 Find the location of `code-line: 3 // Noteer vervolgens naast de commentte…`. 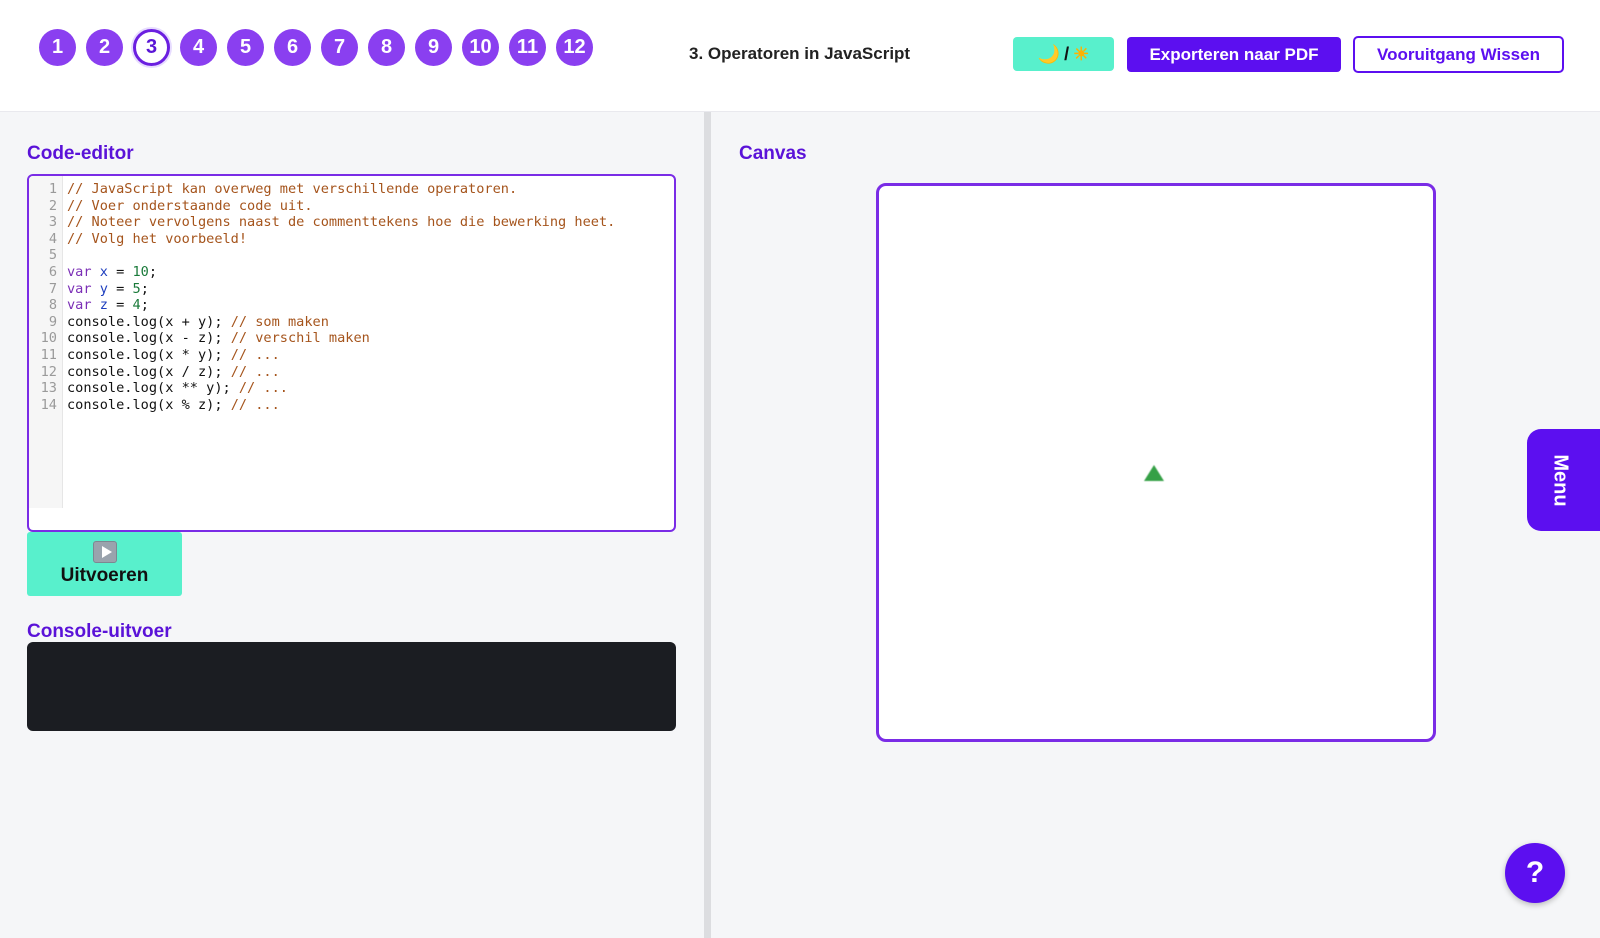

code-line: 3 // Noteer vervolgens naast de commentte… is located at coordinates (351, 222).